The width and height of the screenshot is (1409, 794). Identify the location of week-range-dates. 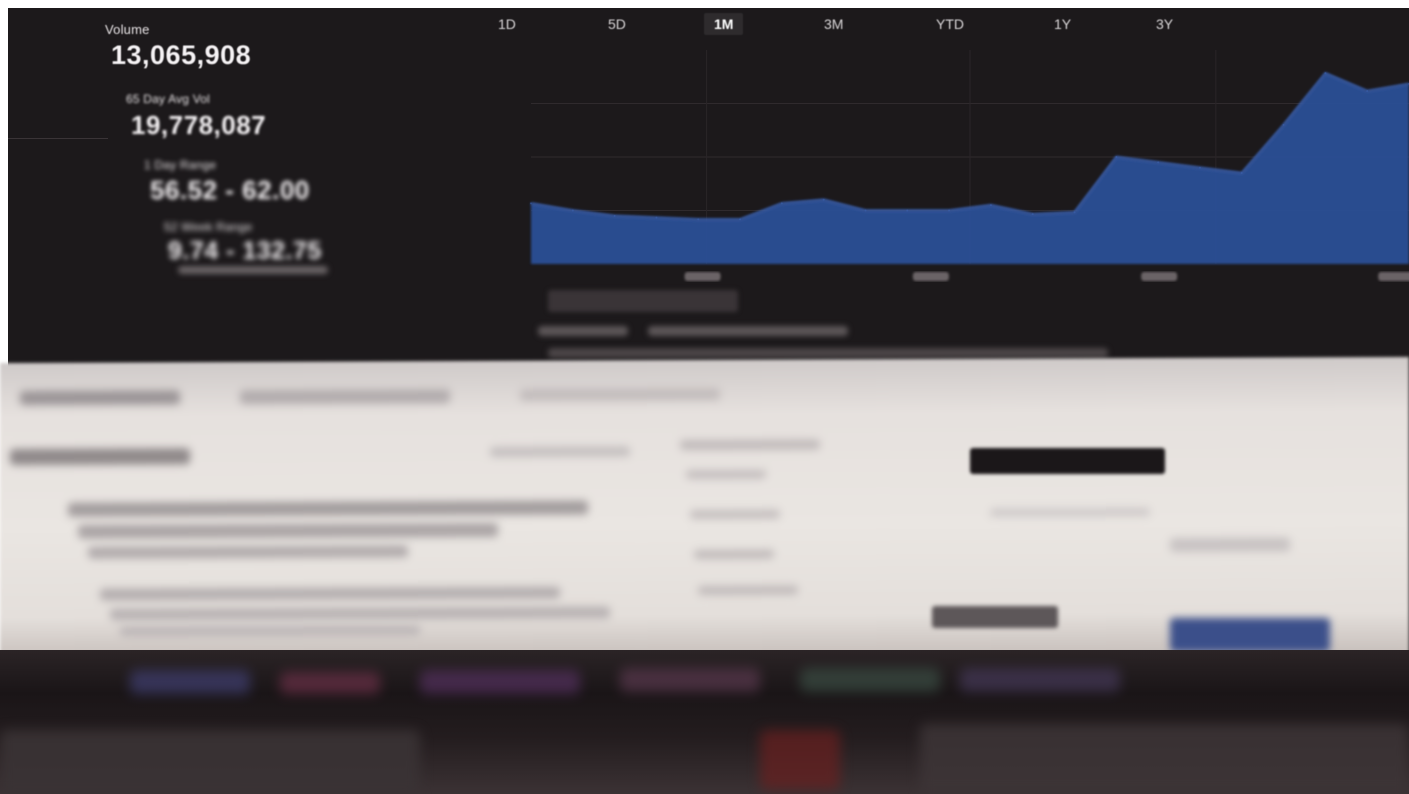
(253, 270).